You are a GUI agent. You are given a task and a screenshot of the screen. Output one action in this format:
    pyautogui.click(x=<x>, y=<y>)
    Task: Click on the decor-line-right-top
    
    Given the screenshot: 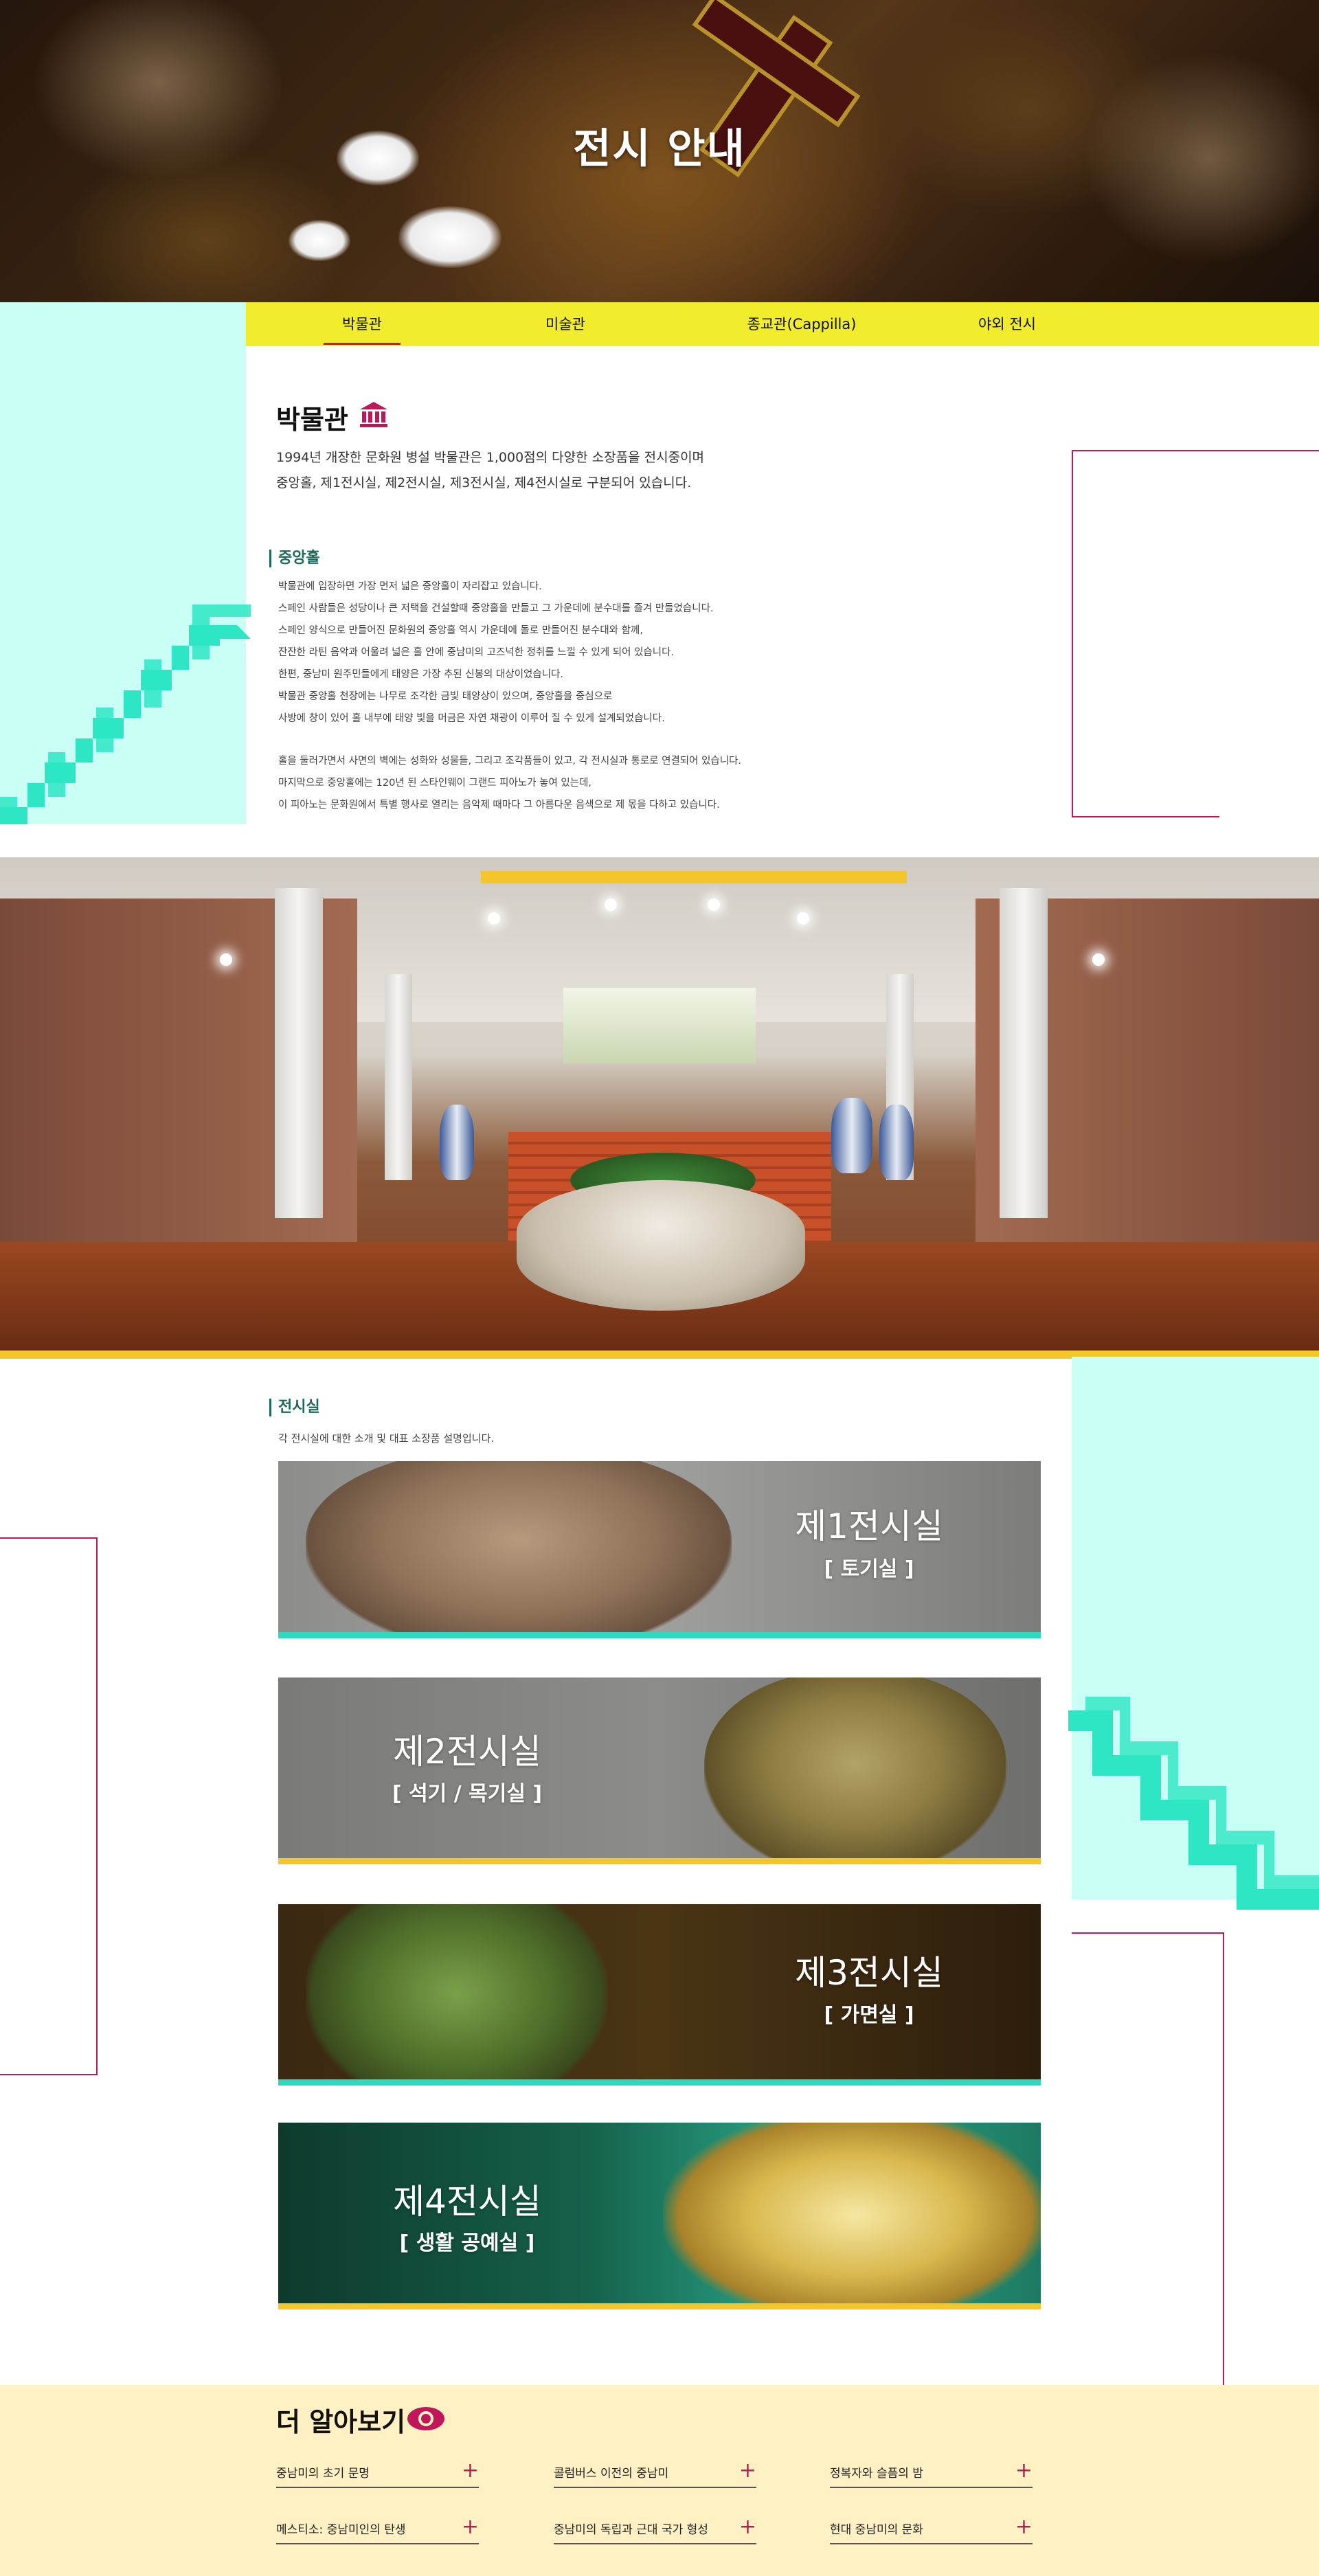 What is the action you would take?
    pyautogui.click(x=1195, y=633)
    